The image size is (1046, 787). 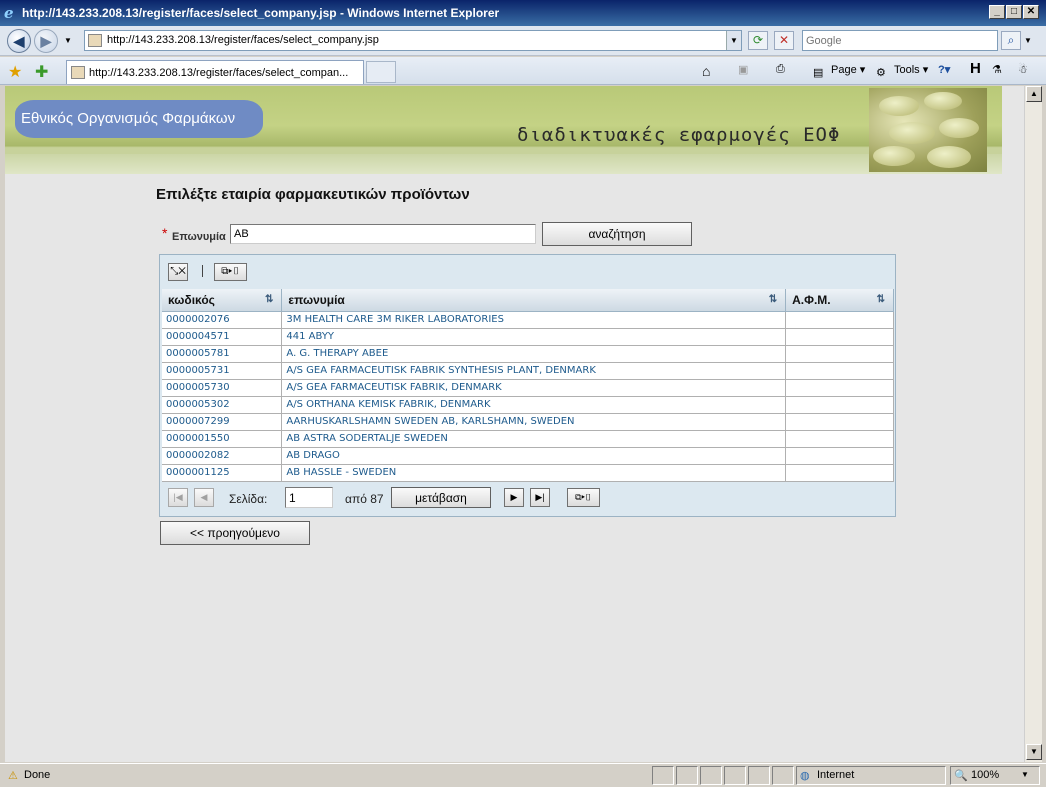 What do you see at coordinates (839, 300) in the screenshot?
I see `column-header-afm: Α.Φ.Μ. ⇅` at bounding box center [839, 300].